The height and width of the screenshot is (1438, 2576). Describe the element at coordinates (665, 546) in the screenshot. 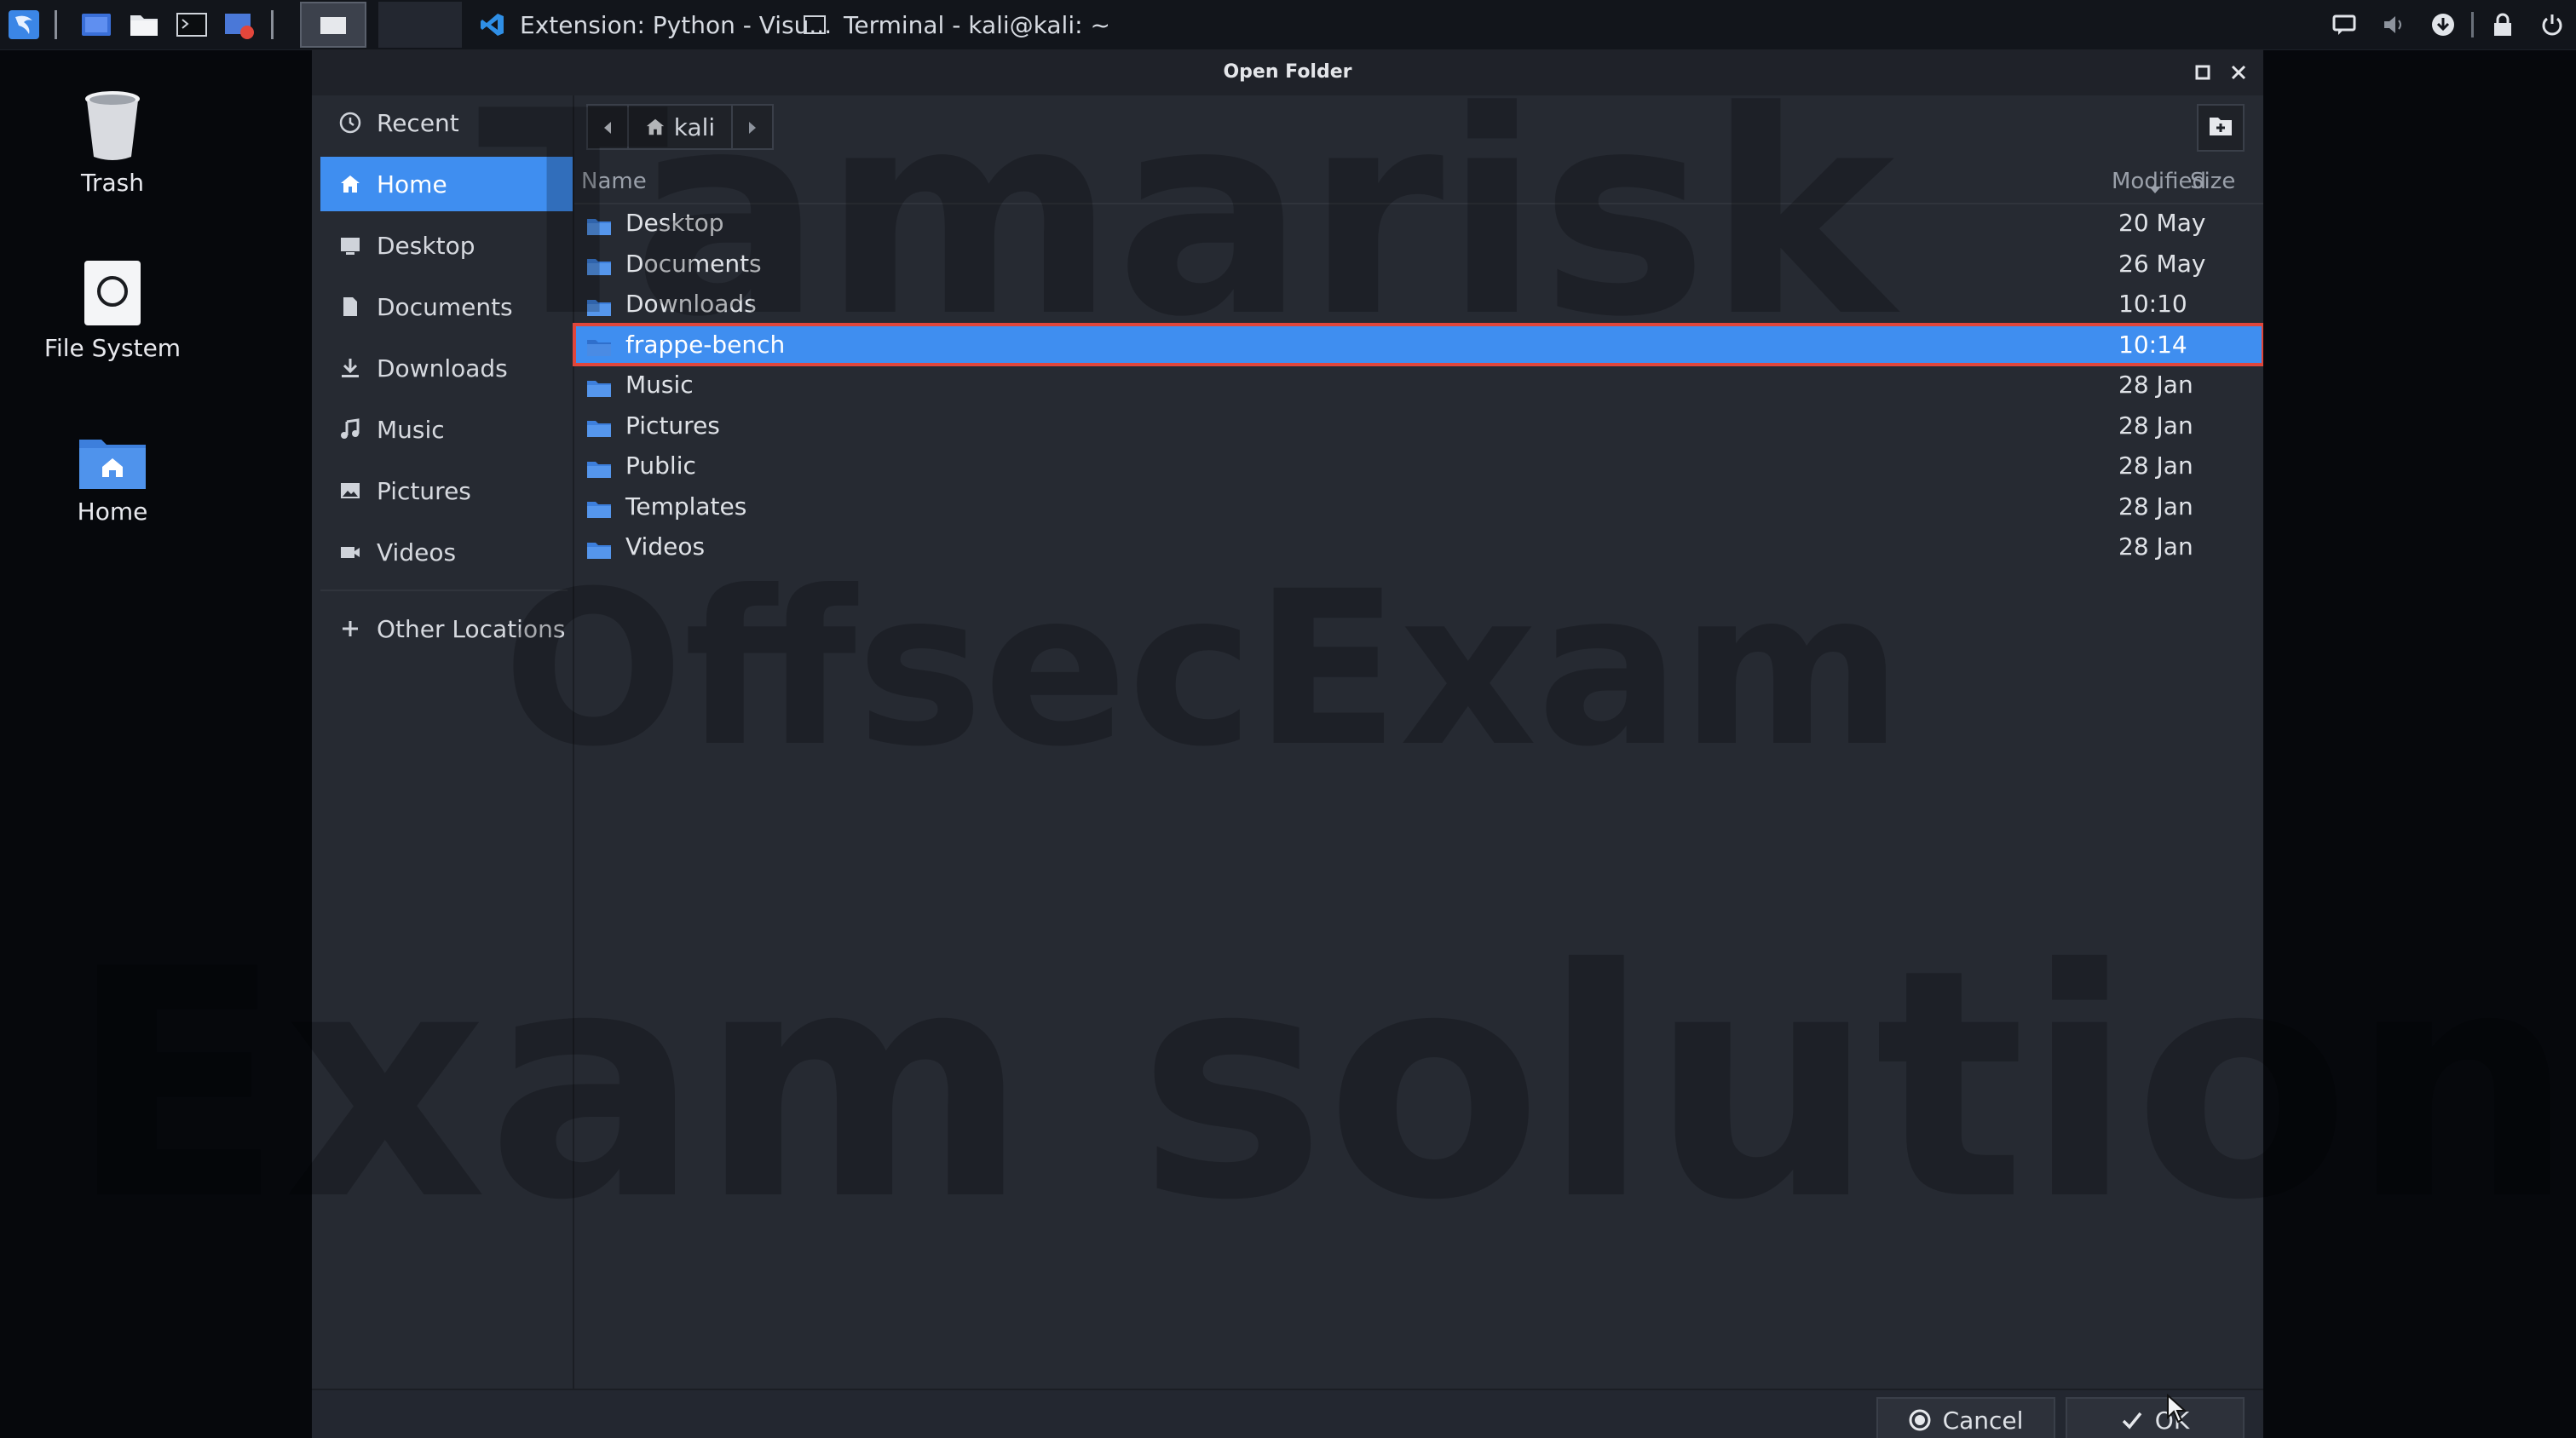

I see `file-name: Videos` at that location.